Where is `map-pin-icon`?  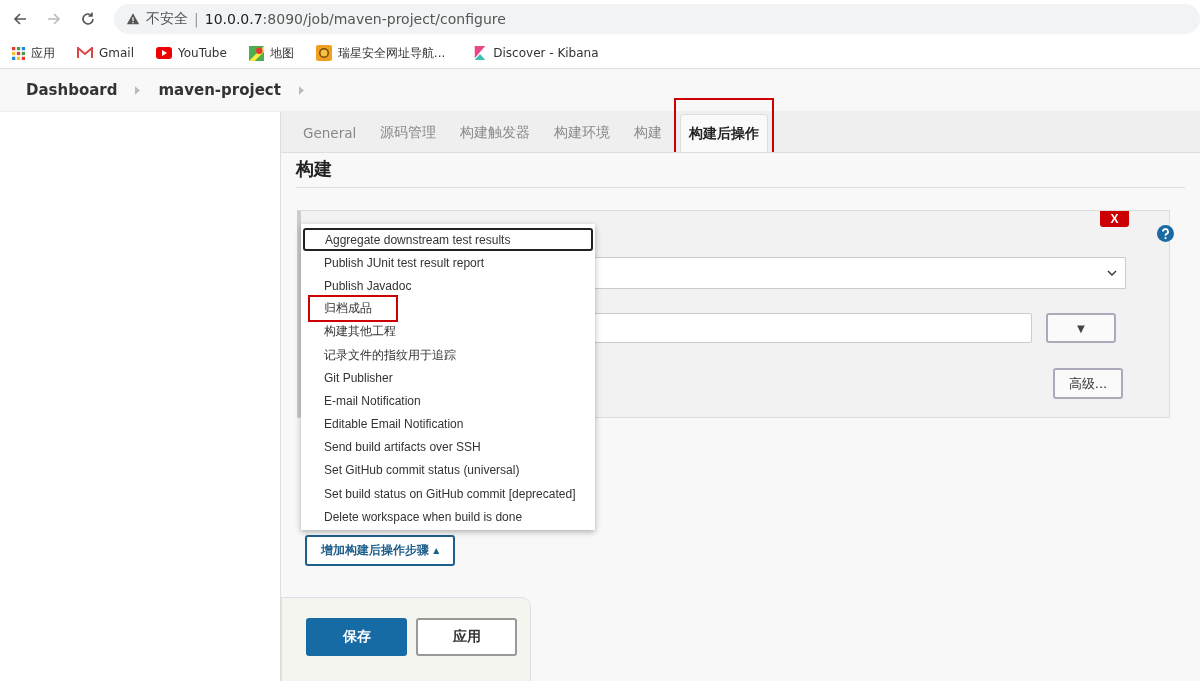 map-pin-icon is located at coordinates (256, 53).